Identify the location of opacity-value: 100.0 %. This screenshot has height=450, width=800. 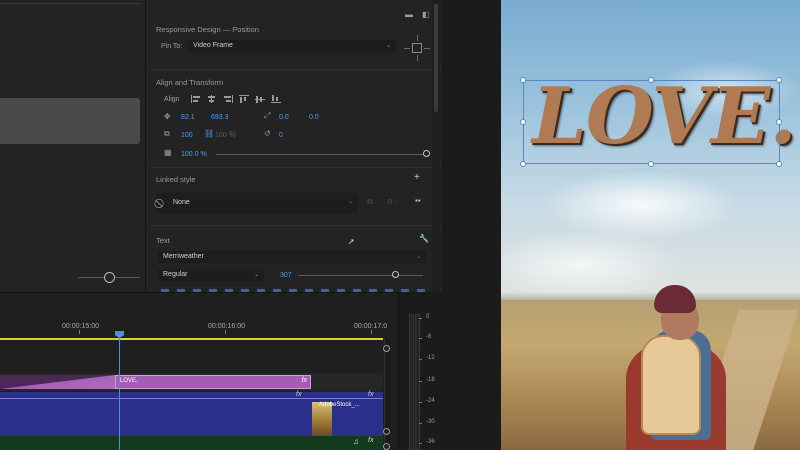
(194, 154).